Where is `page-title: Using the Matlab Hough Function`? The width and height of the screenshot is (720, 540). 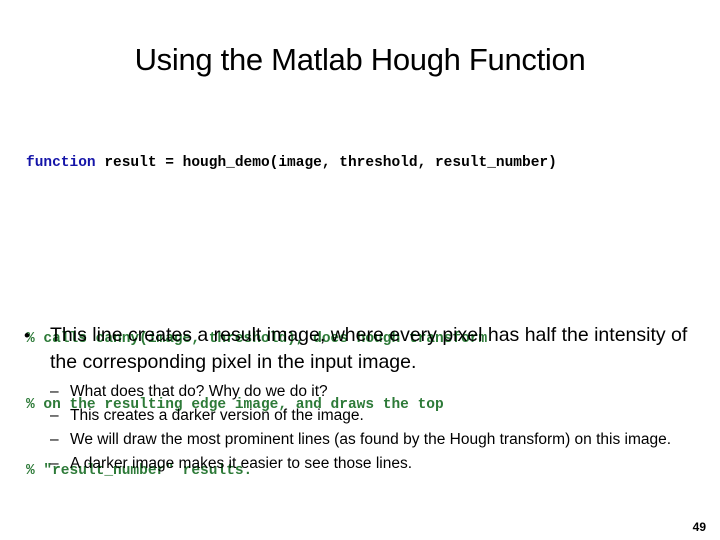
page-title: Using the Matlab Hough Function is located at coordinates (360, 59).